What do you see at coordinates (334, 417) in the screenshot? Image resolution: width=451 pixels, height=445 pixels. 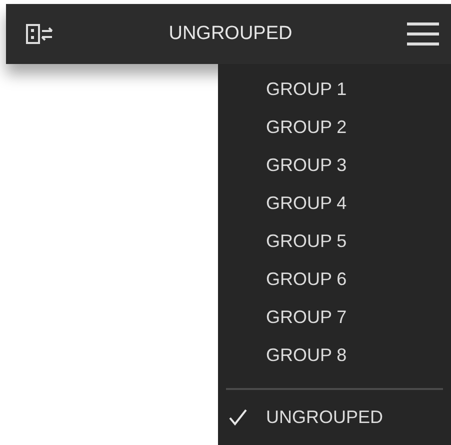 I see `menu-item: UNGROUPED` at bounding box center [334, 417].